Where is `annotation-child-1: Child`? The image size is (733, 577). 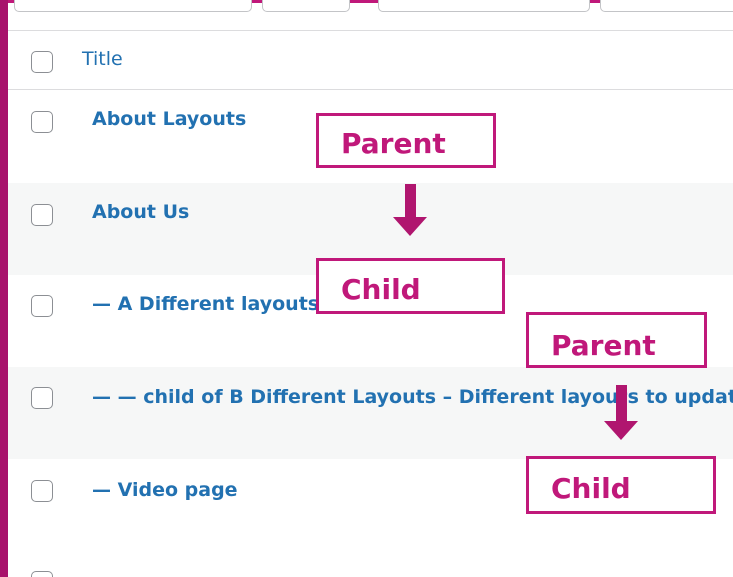 annotation-child-1: Child is located at coordinates (410, 286).